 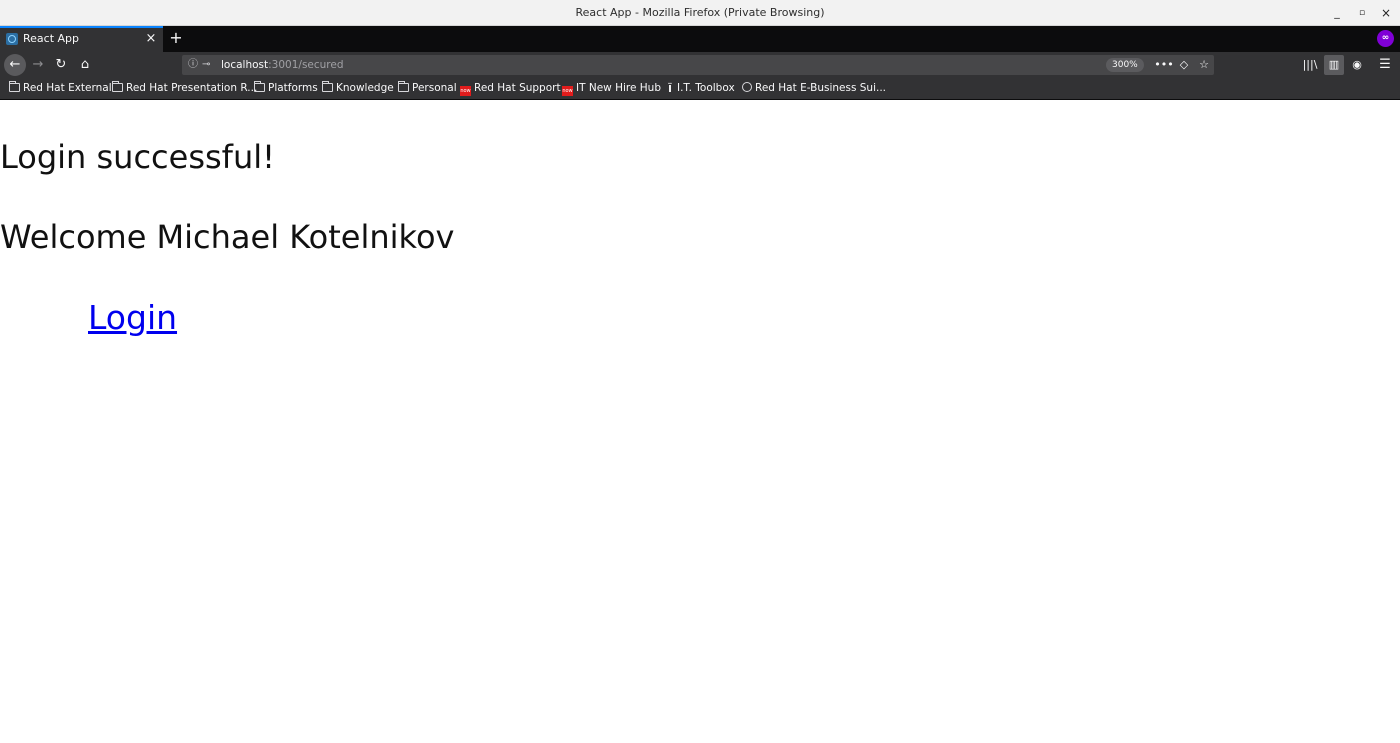 What do you see at coordinates (706, 88) in the screenshot?
I see `bookmark-label: I.T. Toolbox` at bounding box center [706, 88].